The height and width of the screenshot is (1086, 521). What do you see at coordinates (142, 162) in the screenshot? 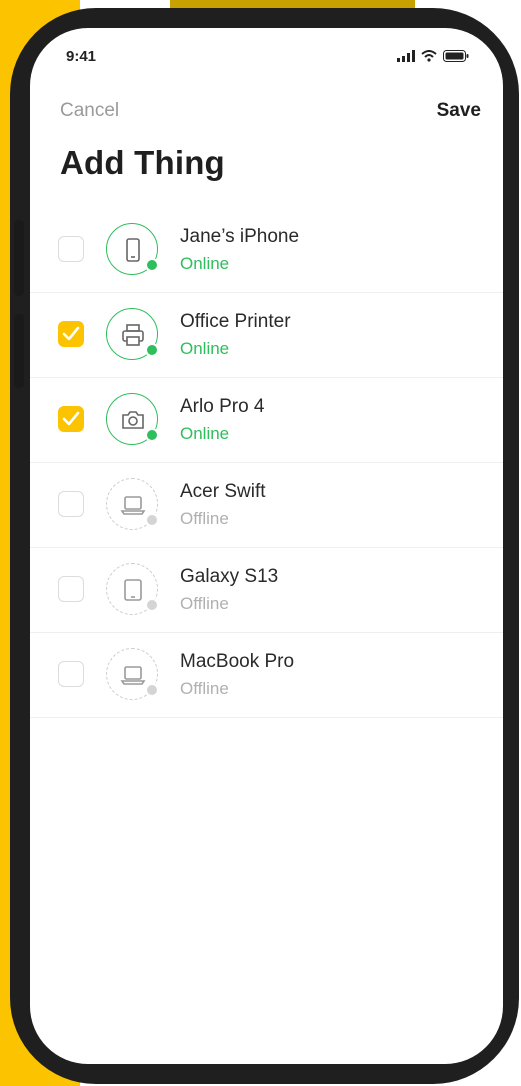
I see `page-title: Add Thing` at bounding box center [142, 162].